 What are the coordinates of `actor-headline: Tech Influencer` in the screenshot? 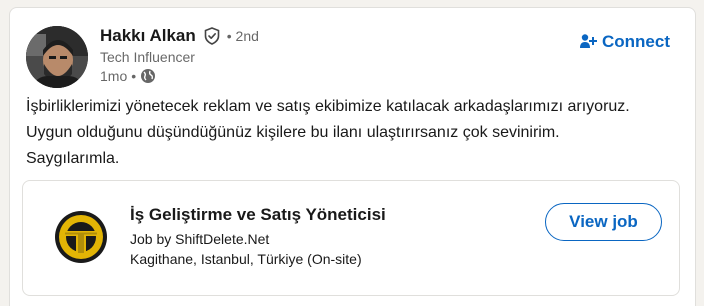 It's located at (147, 57).